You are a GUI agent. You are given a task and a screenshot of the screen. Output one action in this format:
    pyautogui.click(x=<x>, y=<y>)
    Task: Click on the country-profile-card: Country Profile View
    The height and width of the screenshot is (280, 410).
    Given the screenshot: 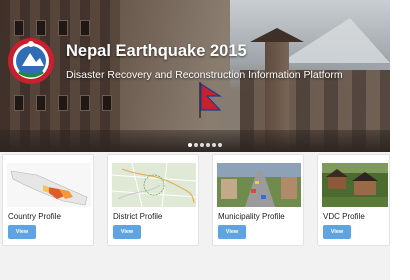 What is the action you would take?
    pyautogui.click(x=48, y=200)
    